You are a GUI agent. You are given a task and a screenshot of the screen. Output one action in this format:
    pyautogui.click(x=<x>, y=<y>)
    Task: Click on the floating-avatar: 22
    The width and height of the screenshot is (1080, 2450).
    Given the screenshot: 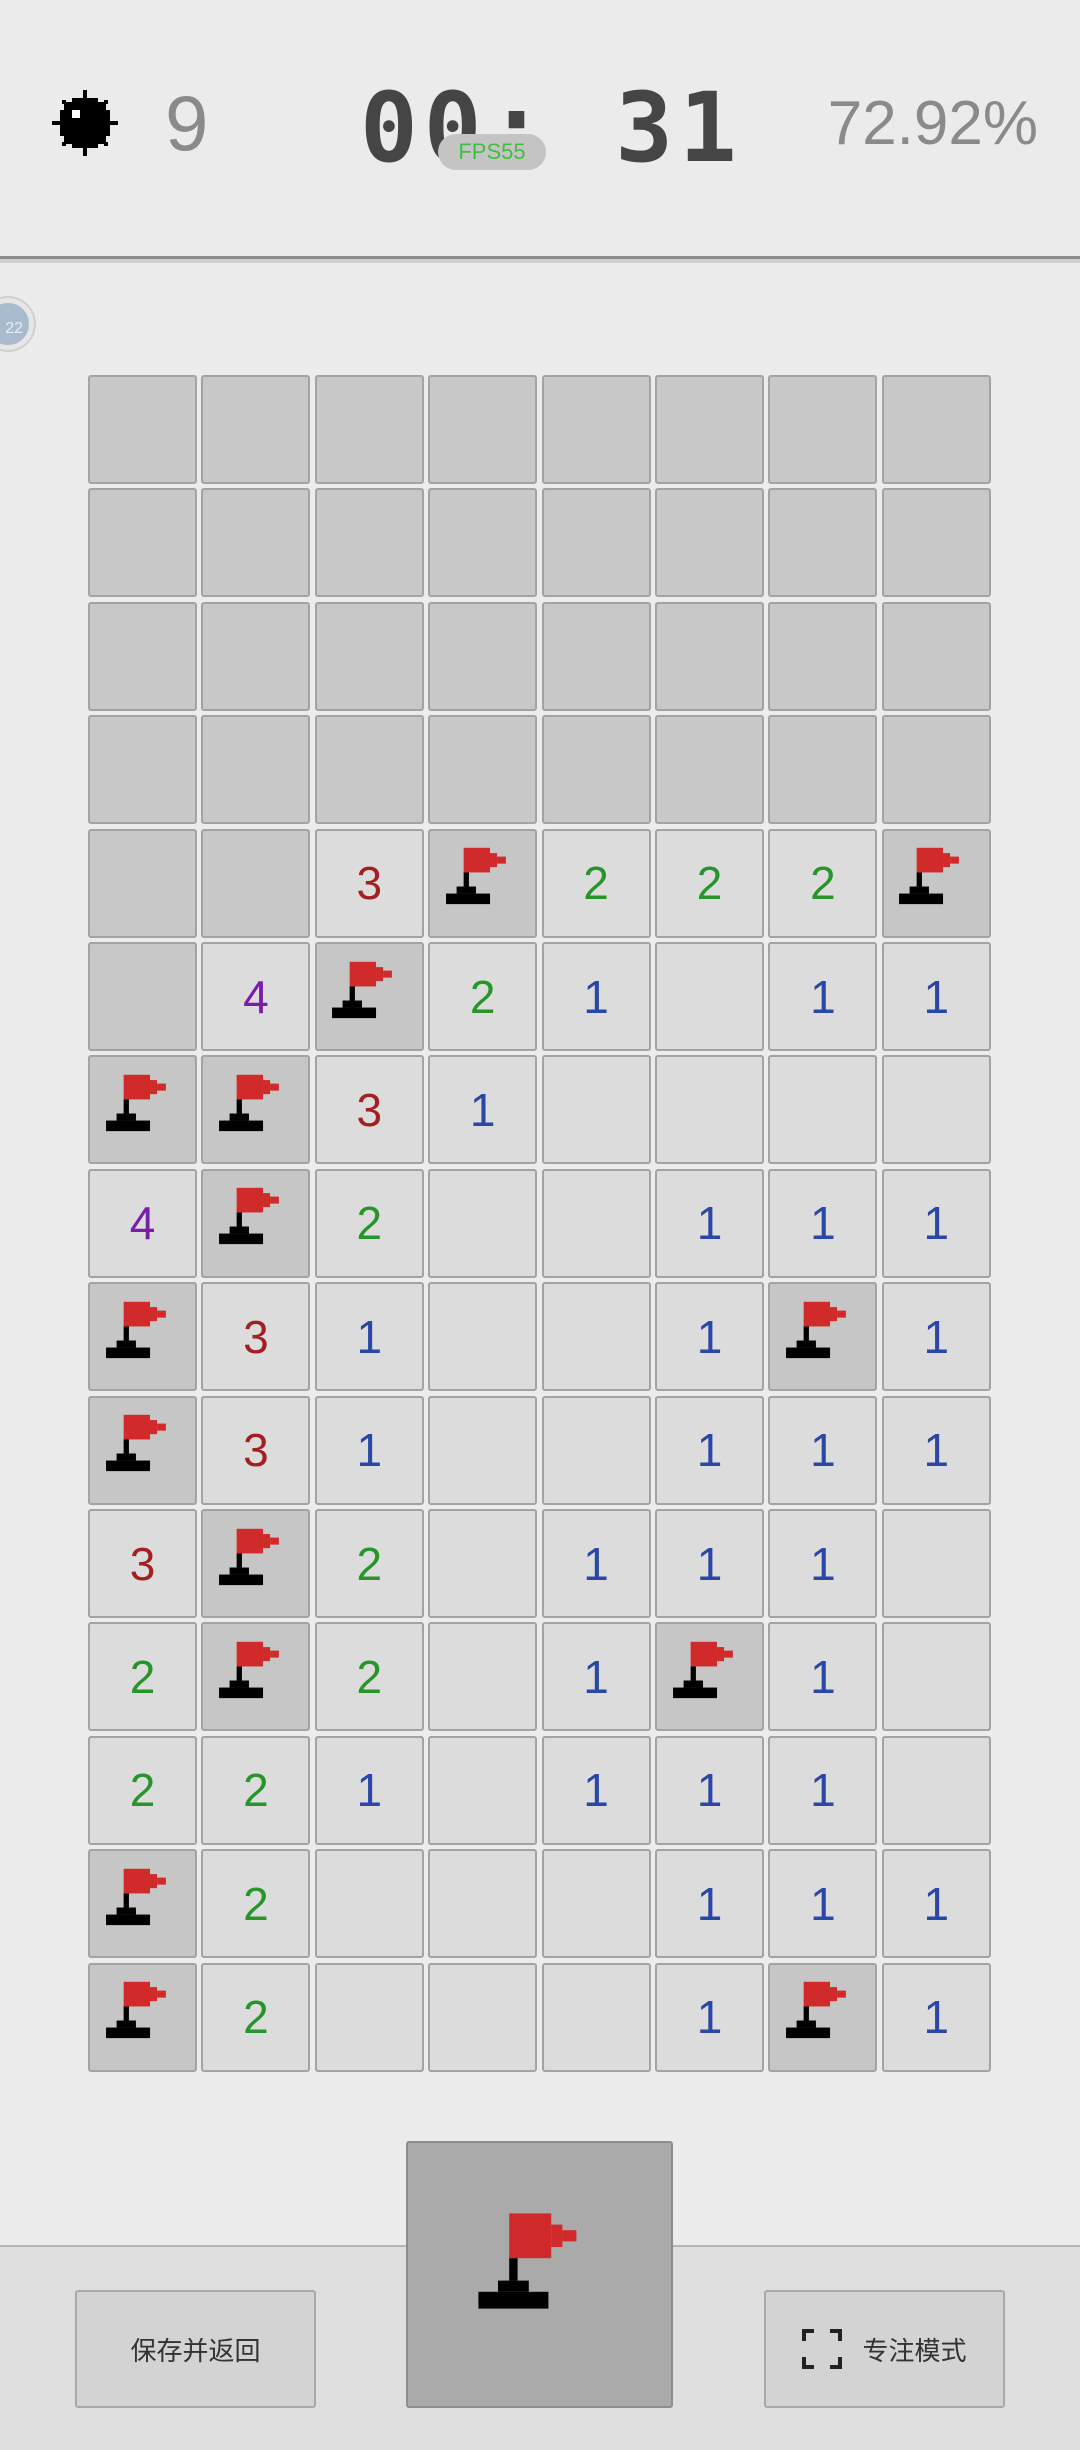 What is the action you would take?
    pyautogui.click(x=17, y=324)
    